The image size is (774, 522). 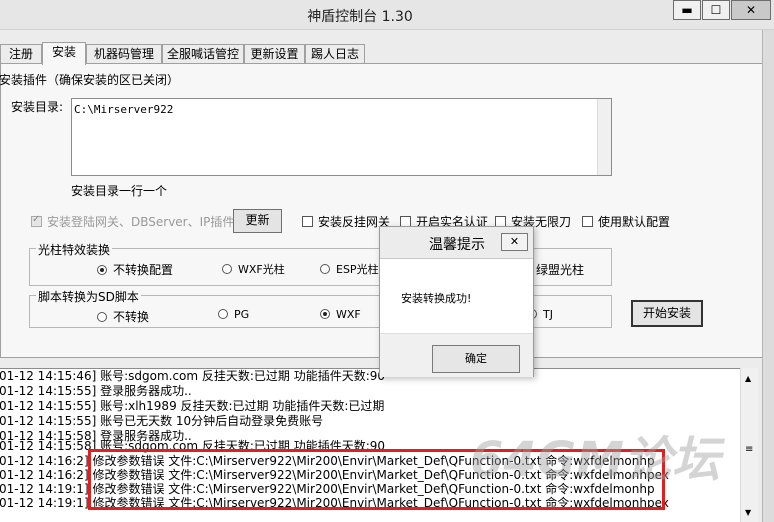 What do you see at coordinates (242, 314) in the screenshot?
I see `script-option-pg-label: PG` at bounding box center [242, 314].